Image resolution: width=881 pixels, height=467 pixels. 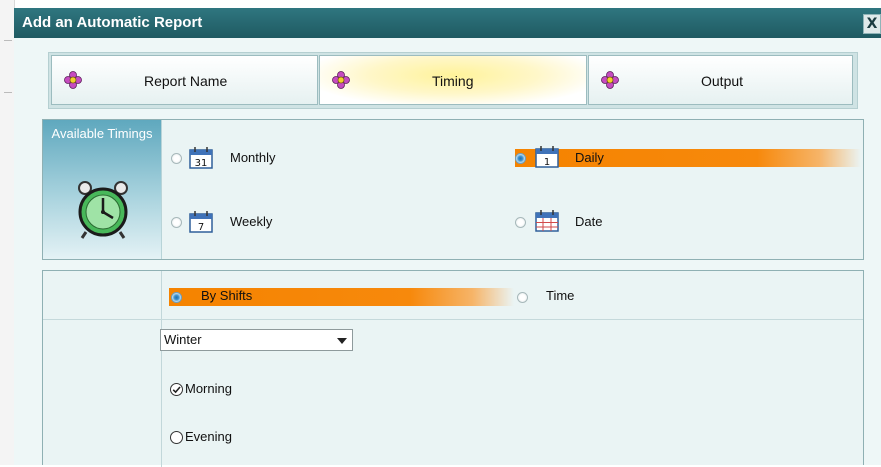 I want to click on daily-radio, so click(x=520, y=158).